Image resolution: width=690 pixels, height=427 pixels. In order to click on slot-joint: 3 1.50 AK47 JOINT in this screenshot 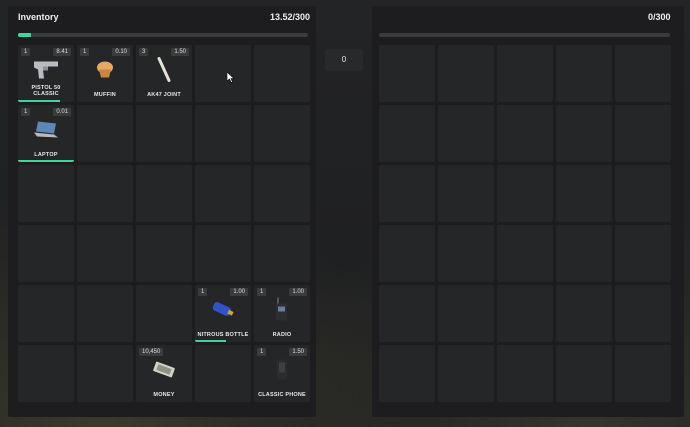, I will do `click(164, 73)`.